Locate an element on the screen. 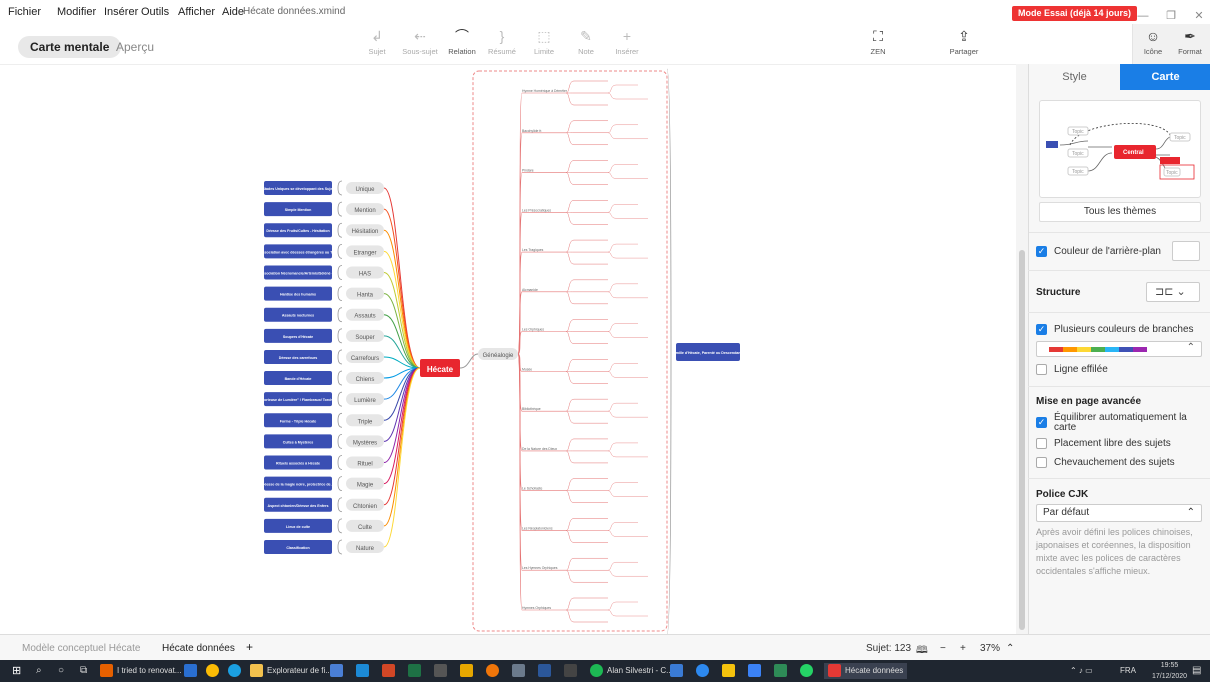 The width and height of the screenshot is (1210, 682). taskbar-app-k is located at coordinates (192, 671).